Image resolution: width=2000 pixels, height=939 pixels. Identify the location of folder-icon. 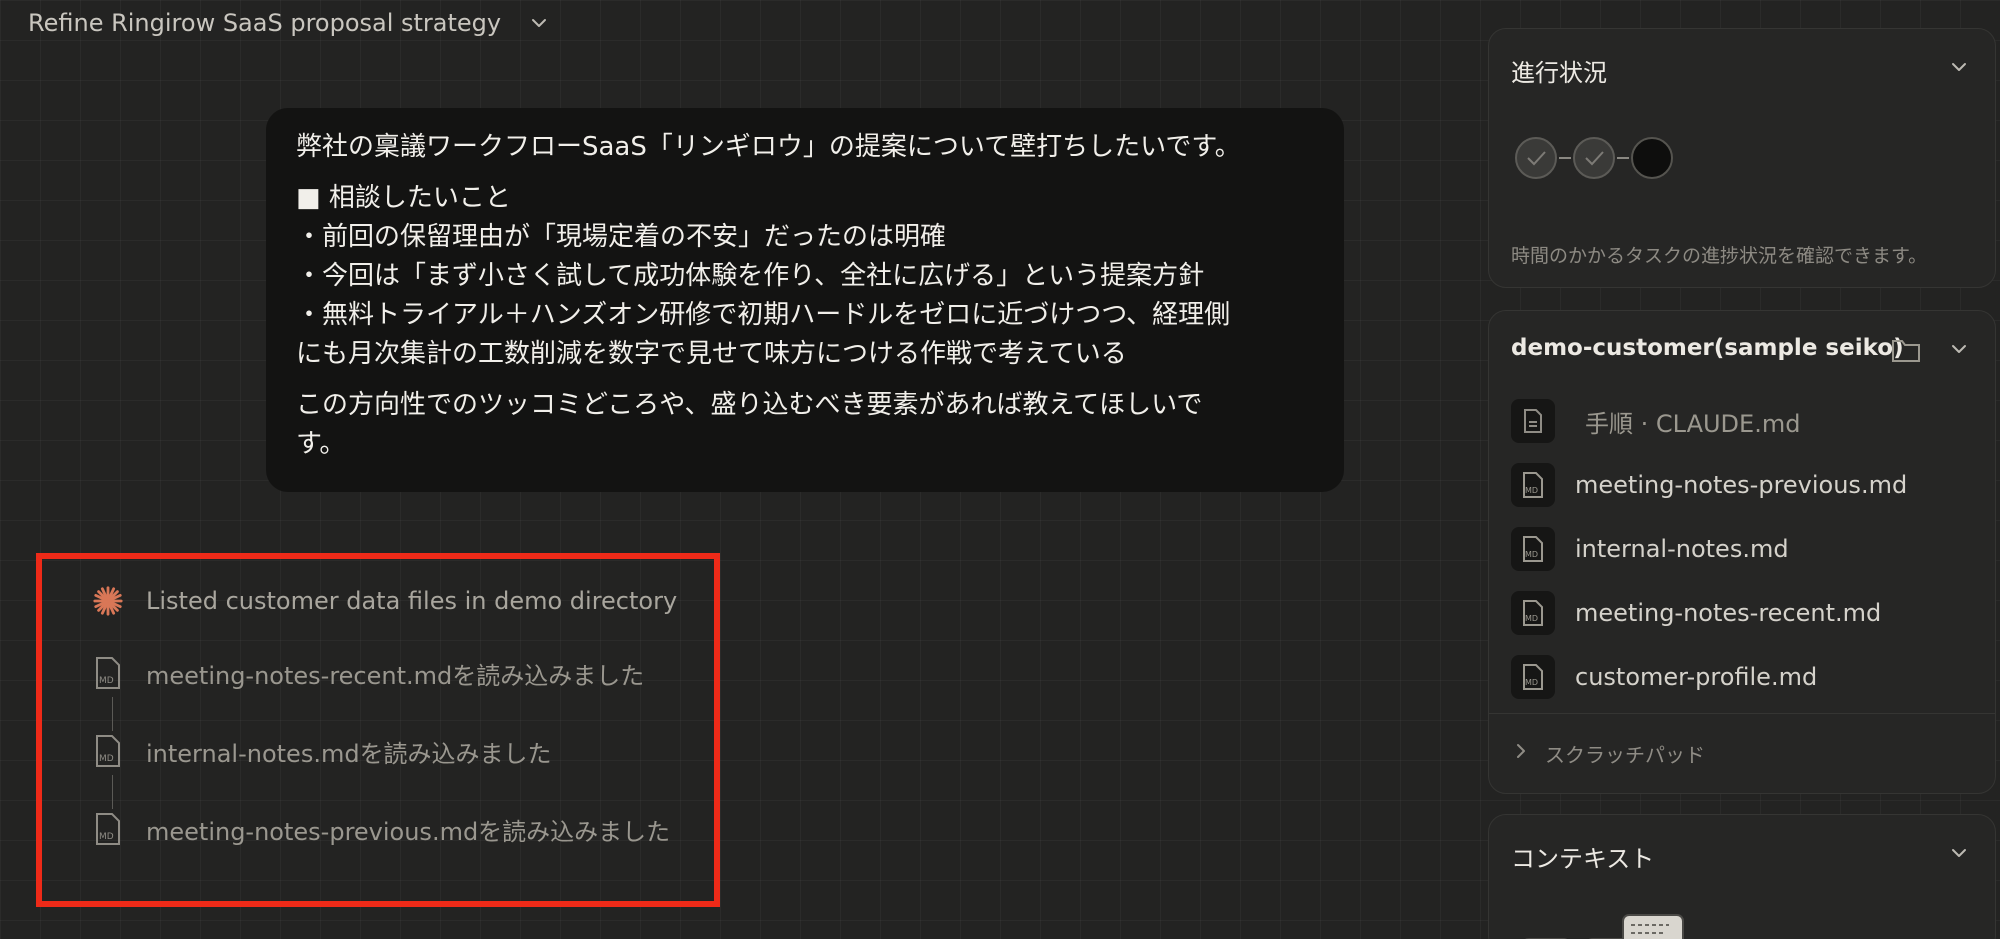
(1906, 352).